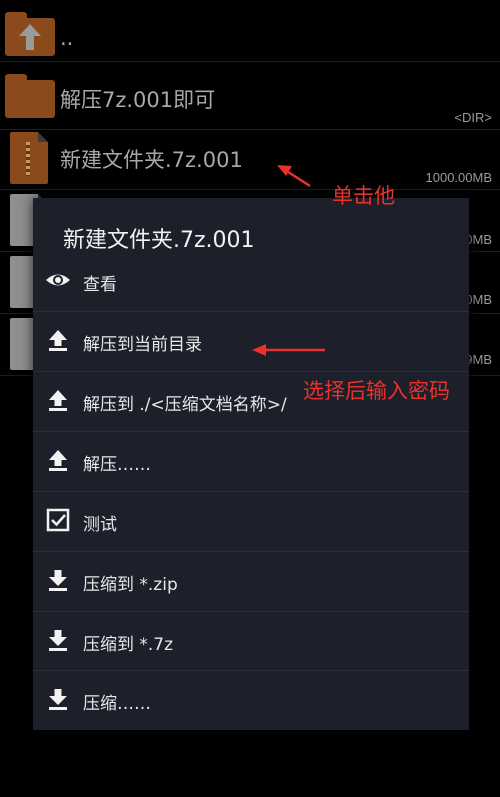 The width and height of the screenshot is (500, 797). Describe the element at coordinates (151, 160) in the screenshot. I see `file-name: 新建文件夹.7z.001` at that location.